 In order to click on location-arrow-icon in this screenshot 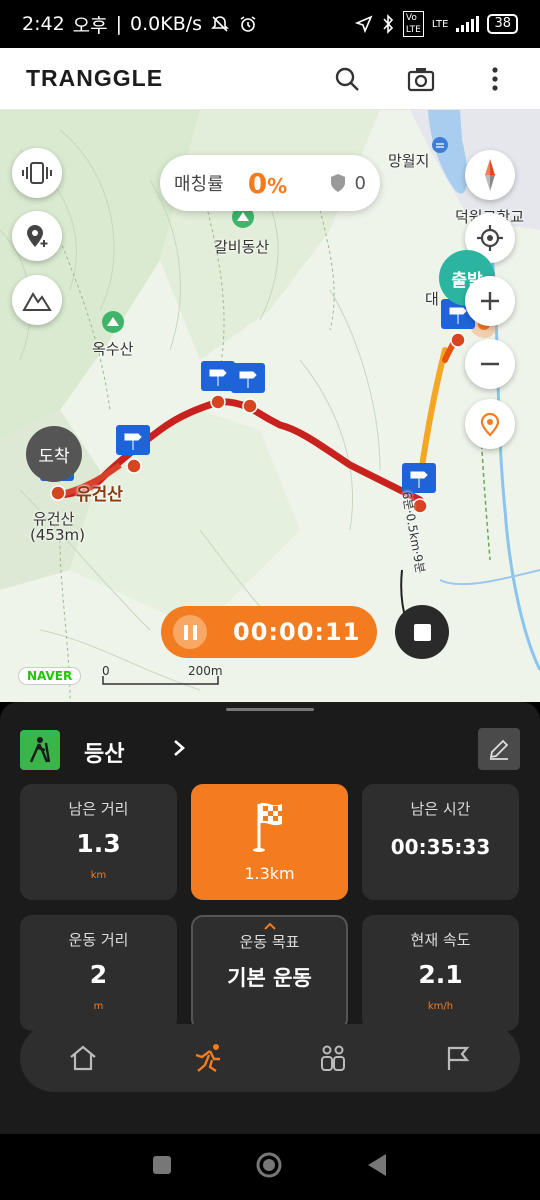, I will do `click(363, 24)`.